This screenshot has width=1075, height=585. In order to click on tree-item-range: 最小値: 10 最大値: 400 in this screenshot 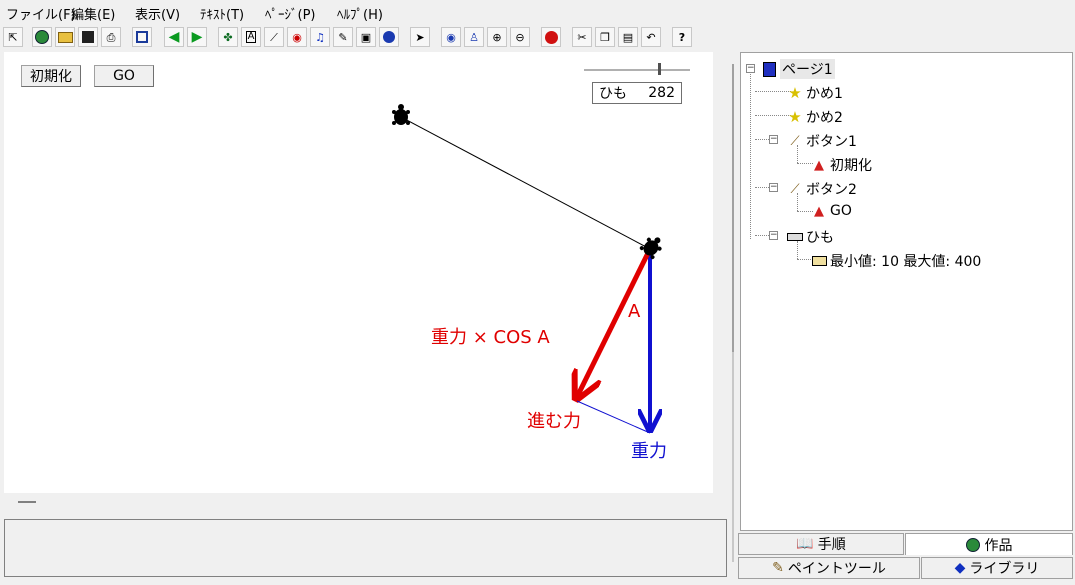, I will do `click(896, 261)`.